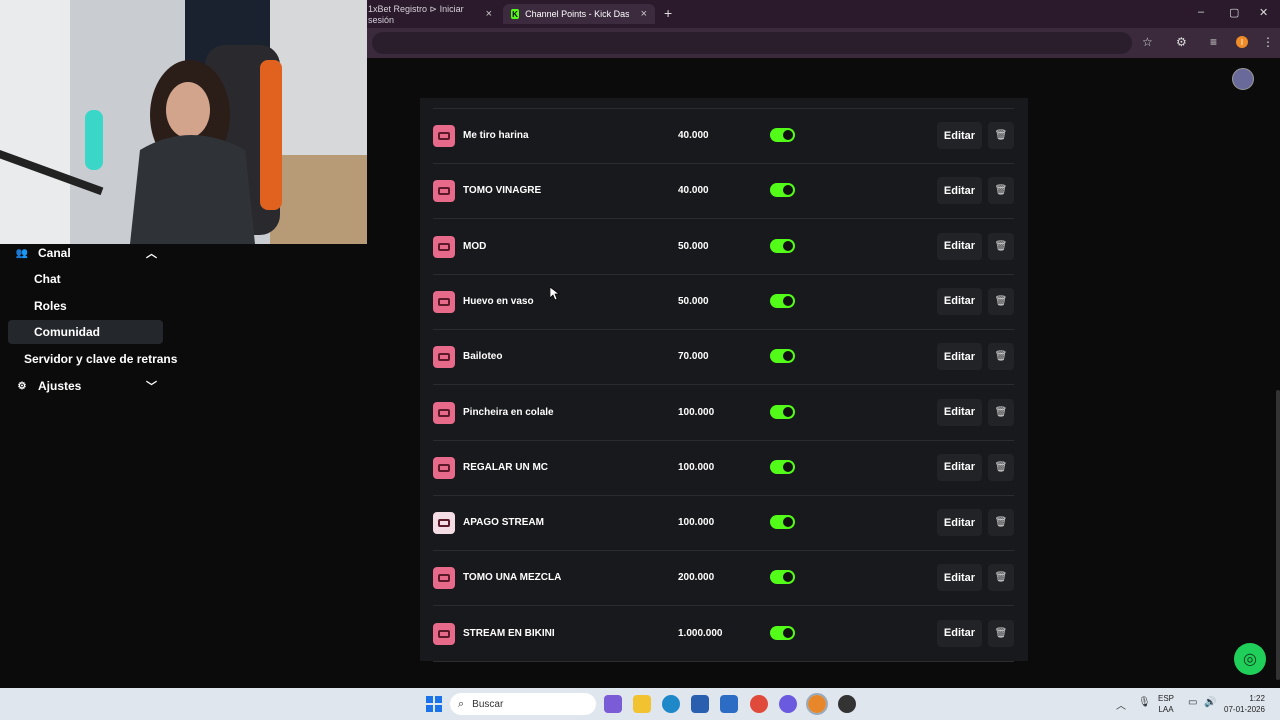 This screenshot has height=720, width=1280. What do you see at coordinates (1244, 709) in the screenshot?
I see `date: 07-01-2026` at bounding box center [1244, 709].